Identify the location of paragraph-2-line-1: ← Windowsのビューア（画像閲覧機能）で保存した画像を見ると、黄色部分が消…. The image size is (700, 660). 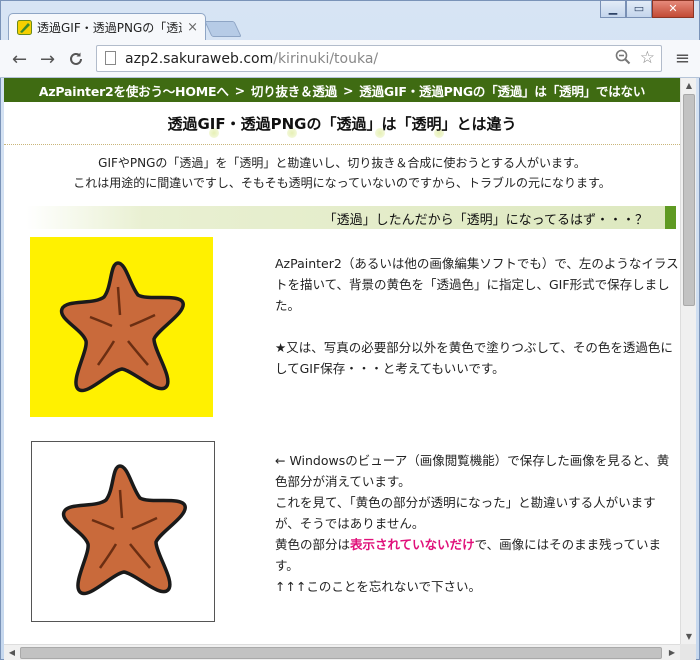
(472, 471).